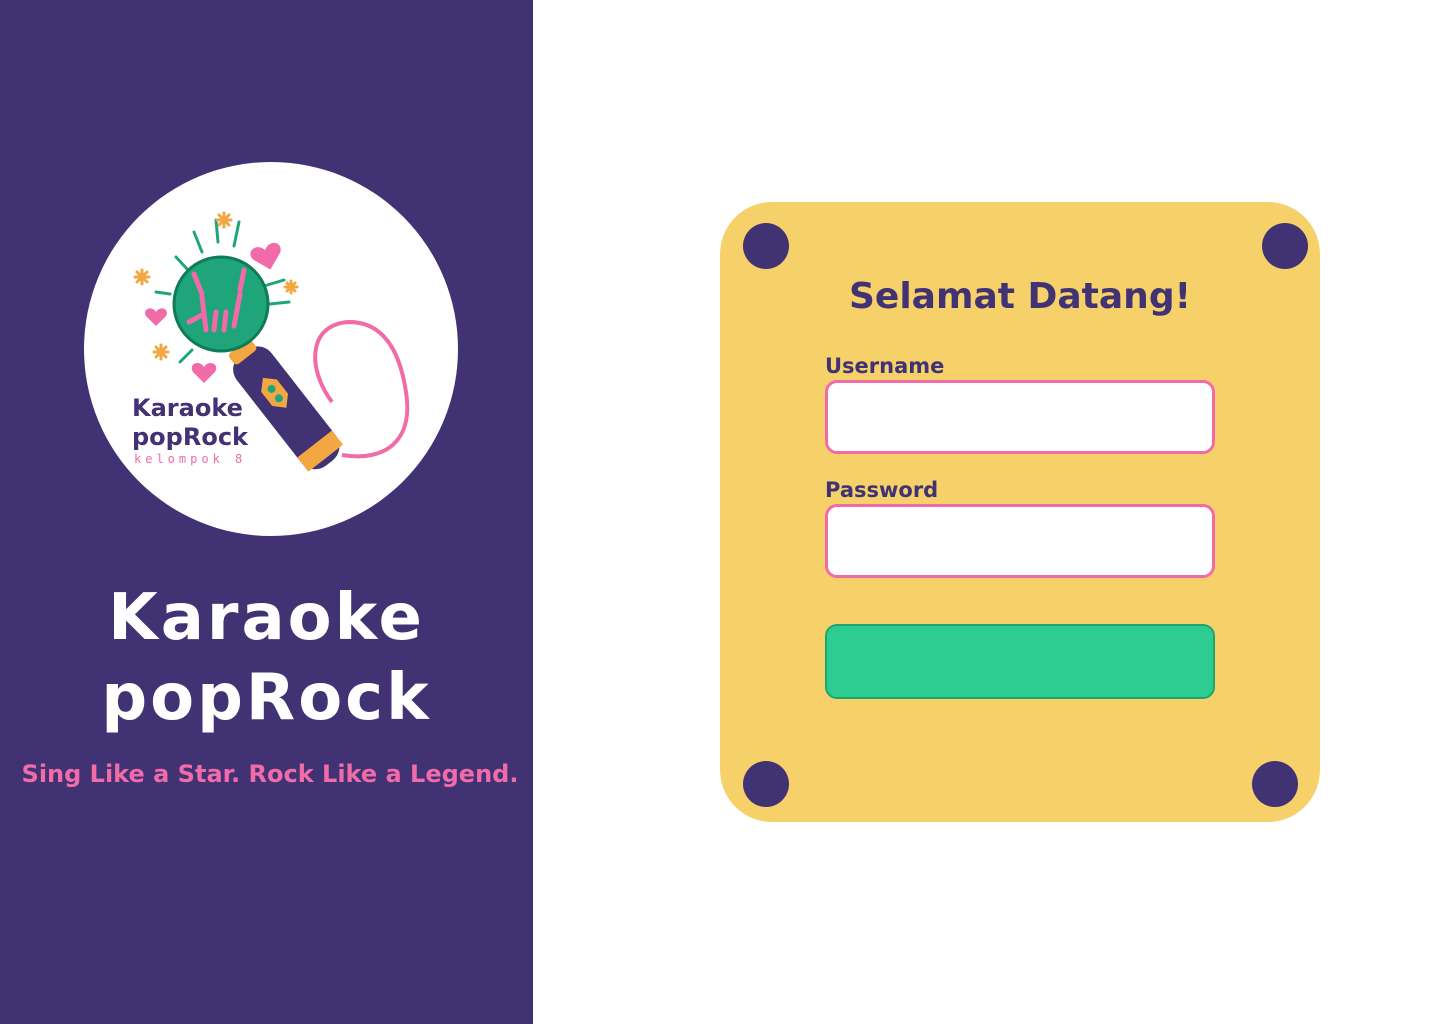 The height and width of the screenshot is (1024, 1440). I want to click on login-button, so click(1020, 661).